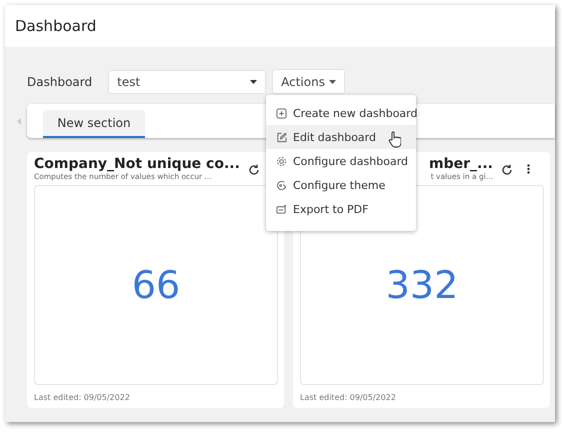 The width and height of the screenshot is (564, 432). What do you see at coordinates (341, 113) in the screenshot?
I see `menu-item: Create new dashboard` at bounding box center [341, 113].